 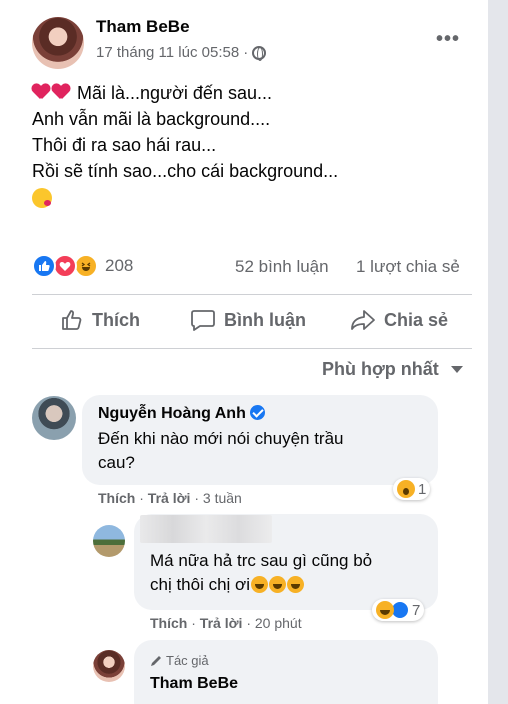 What do you see at coordinates (222, 498) in the screenshot?
I see `comment-time: 3 tuần` at bounding box center [222, 498].